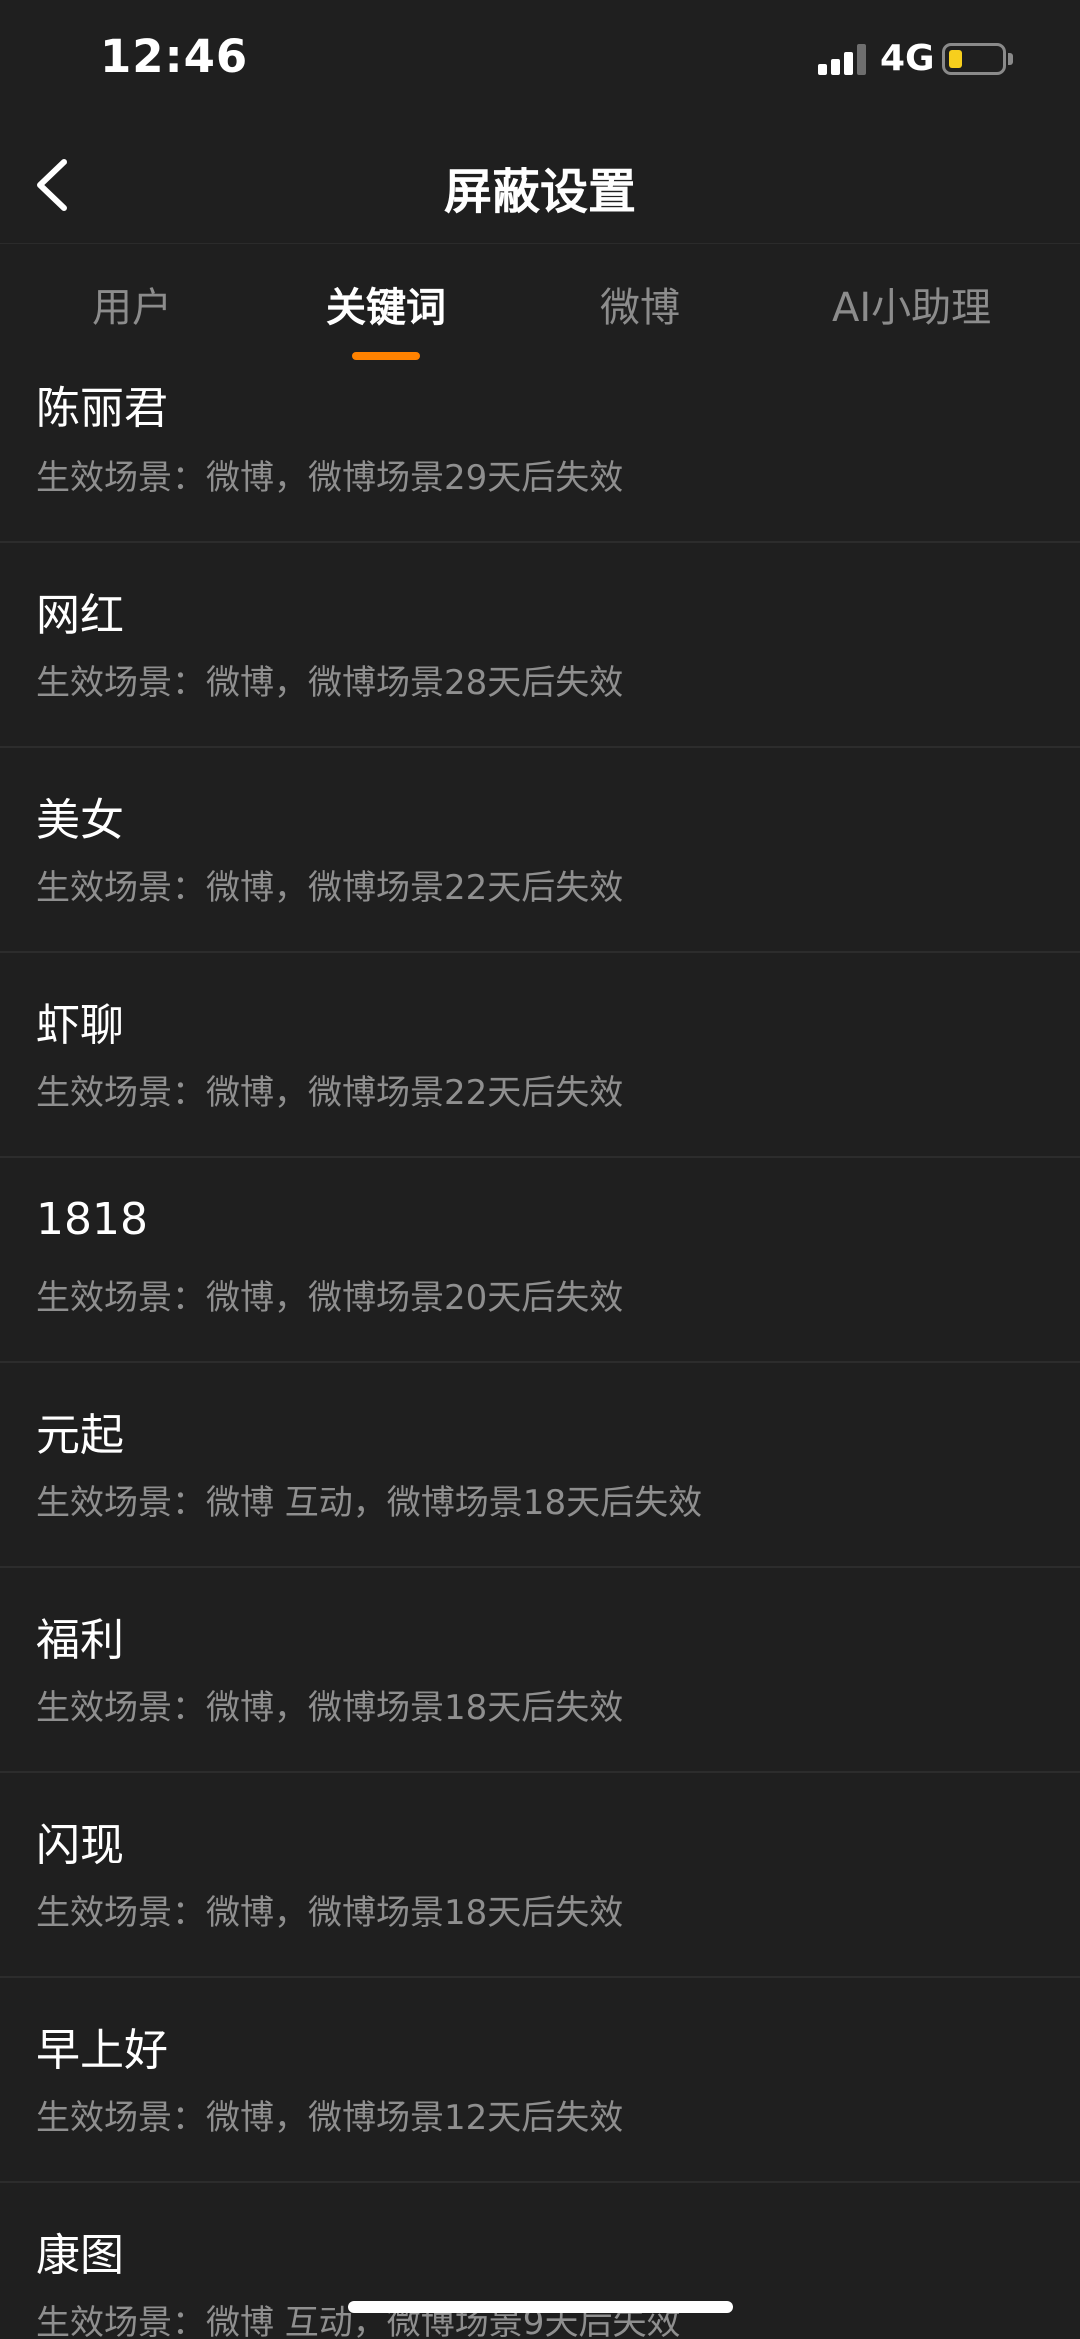  I want to click on list-item: 康图 生效场景：微博 互动，微博场景9天后失效, so click(540, 2261).